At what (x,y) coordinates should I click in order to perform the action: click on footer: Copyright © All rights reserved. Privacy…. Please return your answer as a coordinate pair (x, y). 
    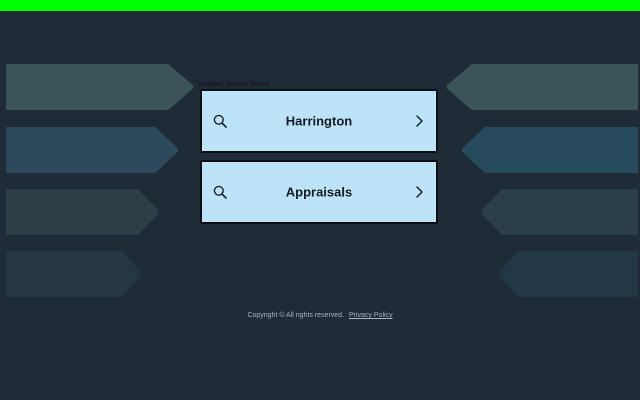
    Looking at the image, I should click on (320, 315).